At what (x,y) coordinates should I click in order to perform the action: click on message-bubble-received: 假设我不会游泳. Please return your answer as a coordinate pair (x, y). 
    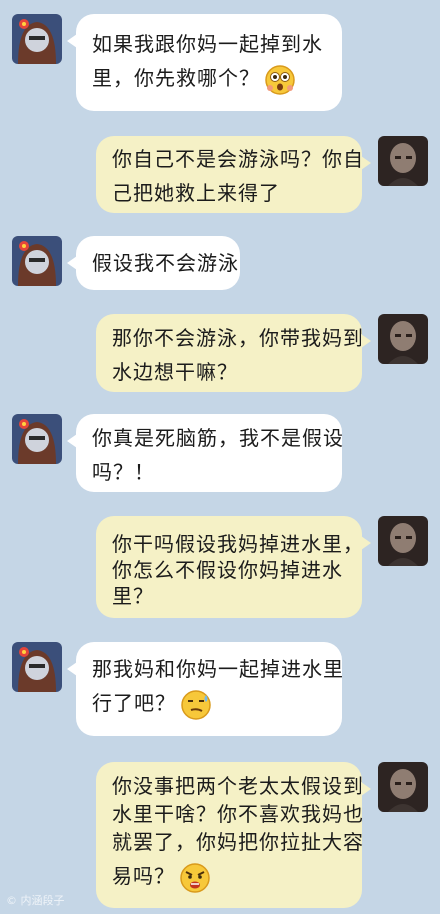
    Looking at the image, I should click on (153, 263).